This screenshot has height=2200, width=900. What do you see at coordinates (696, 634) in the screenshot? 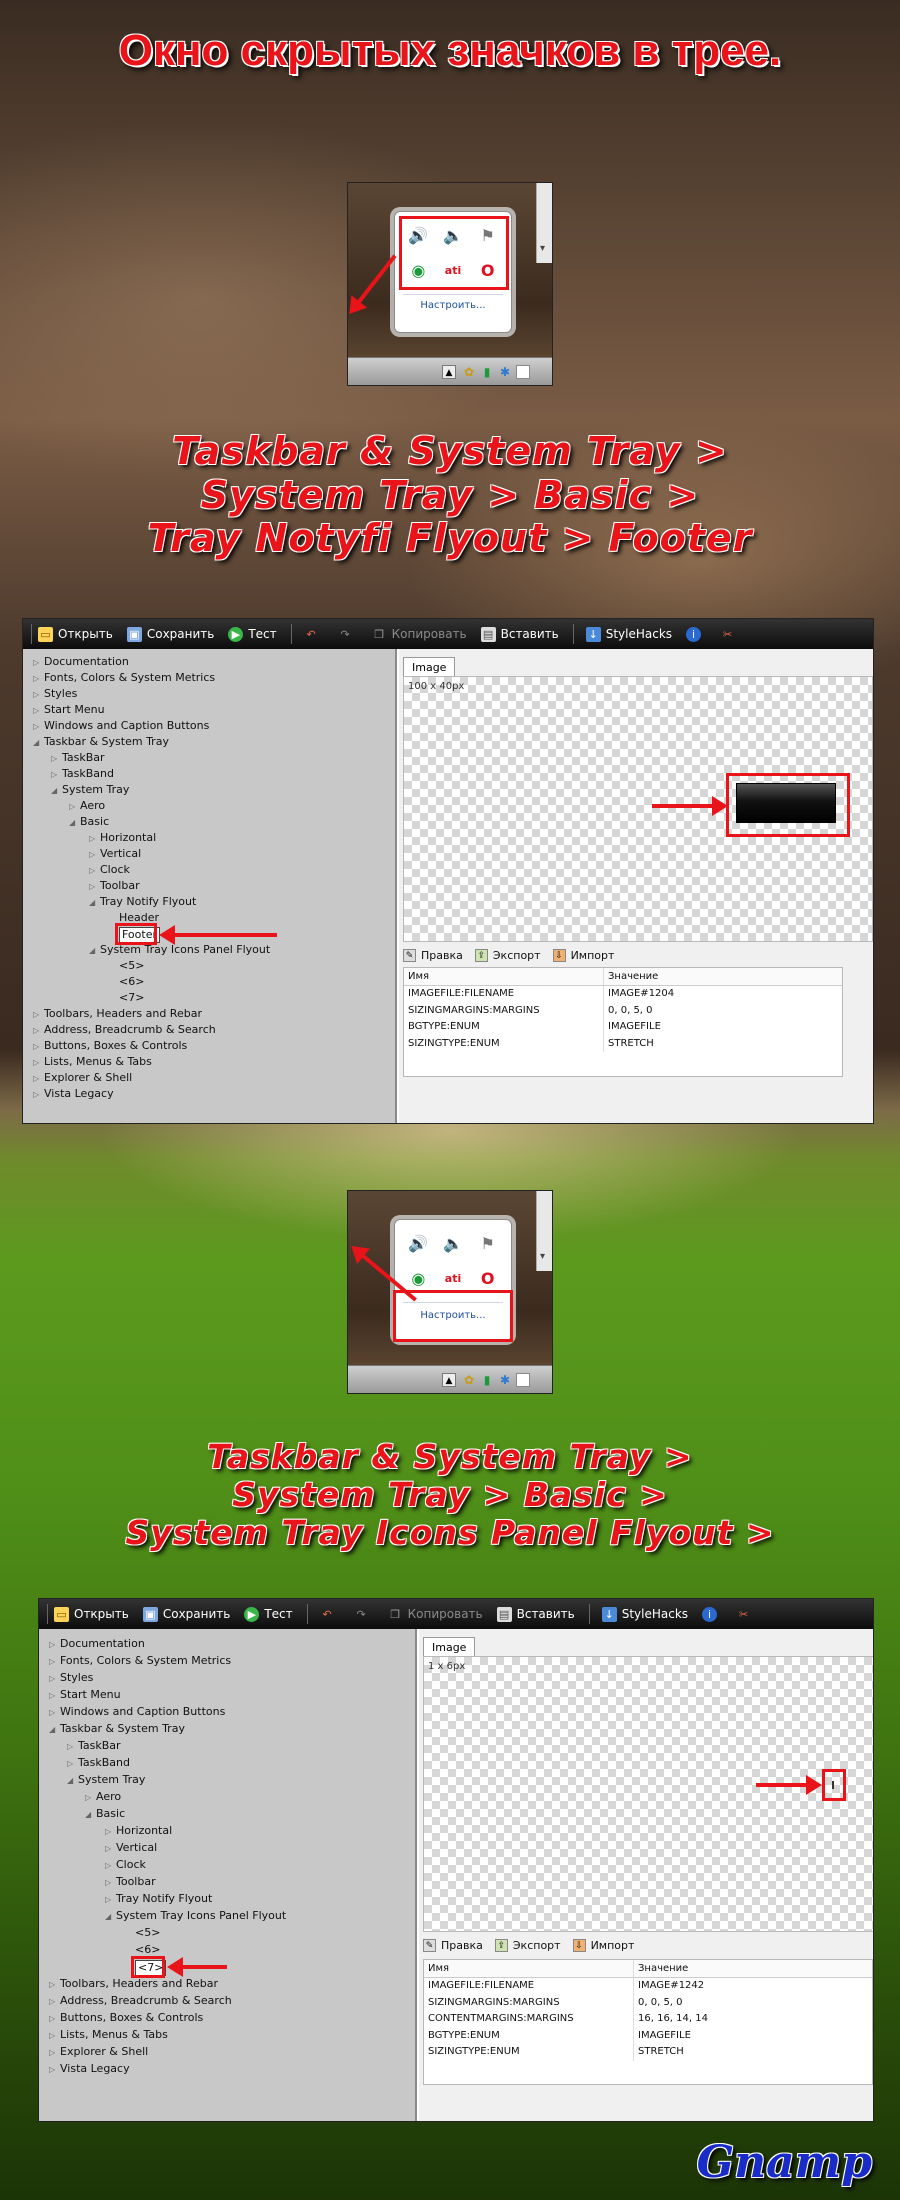
I see `info-button: i` at bounding box center [696, 634].